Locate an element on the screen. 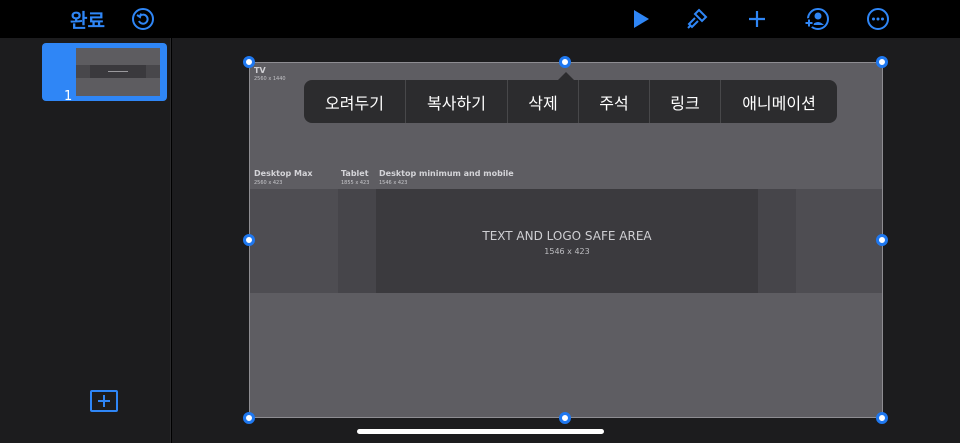 The image size is (960, 443). undo-icon is located at coordinates (143, 19).